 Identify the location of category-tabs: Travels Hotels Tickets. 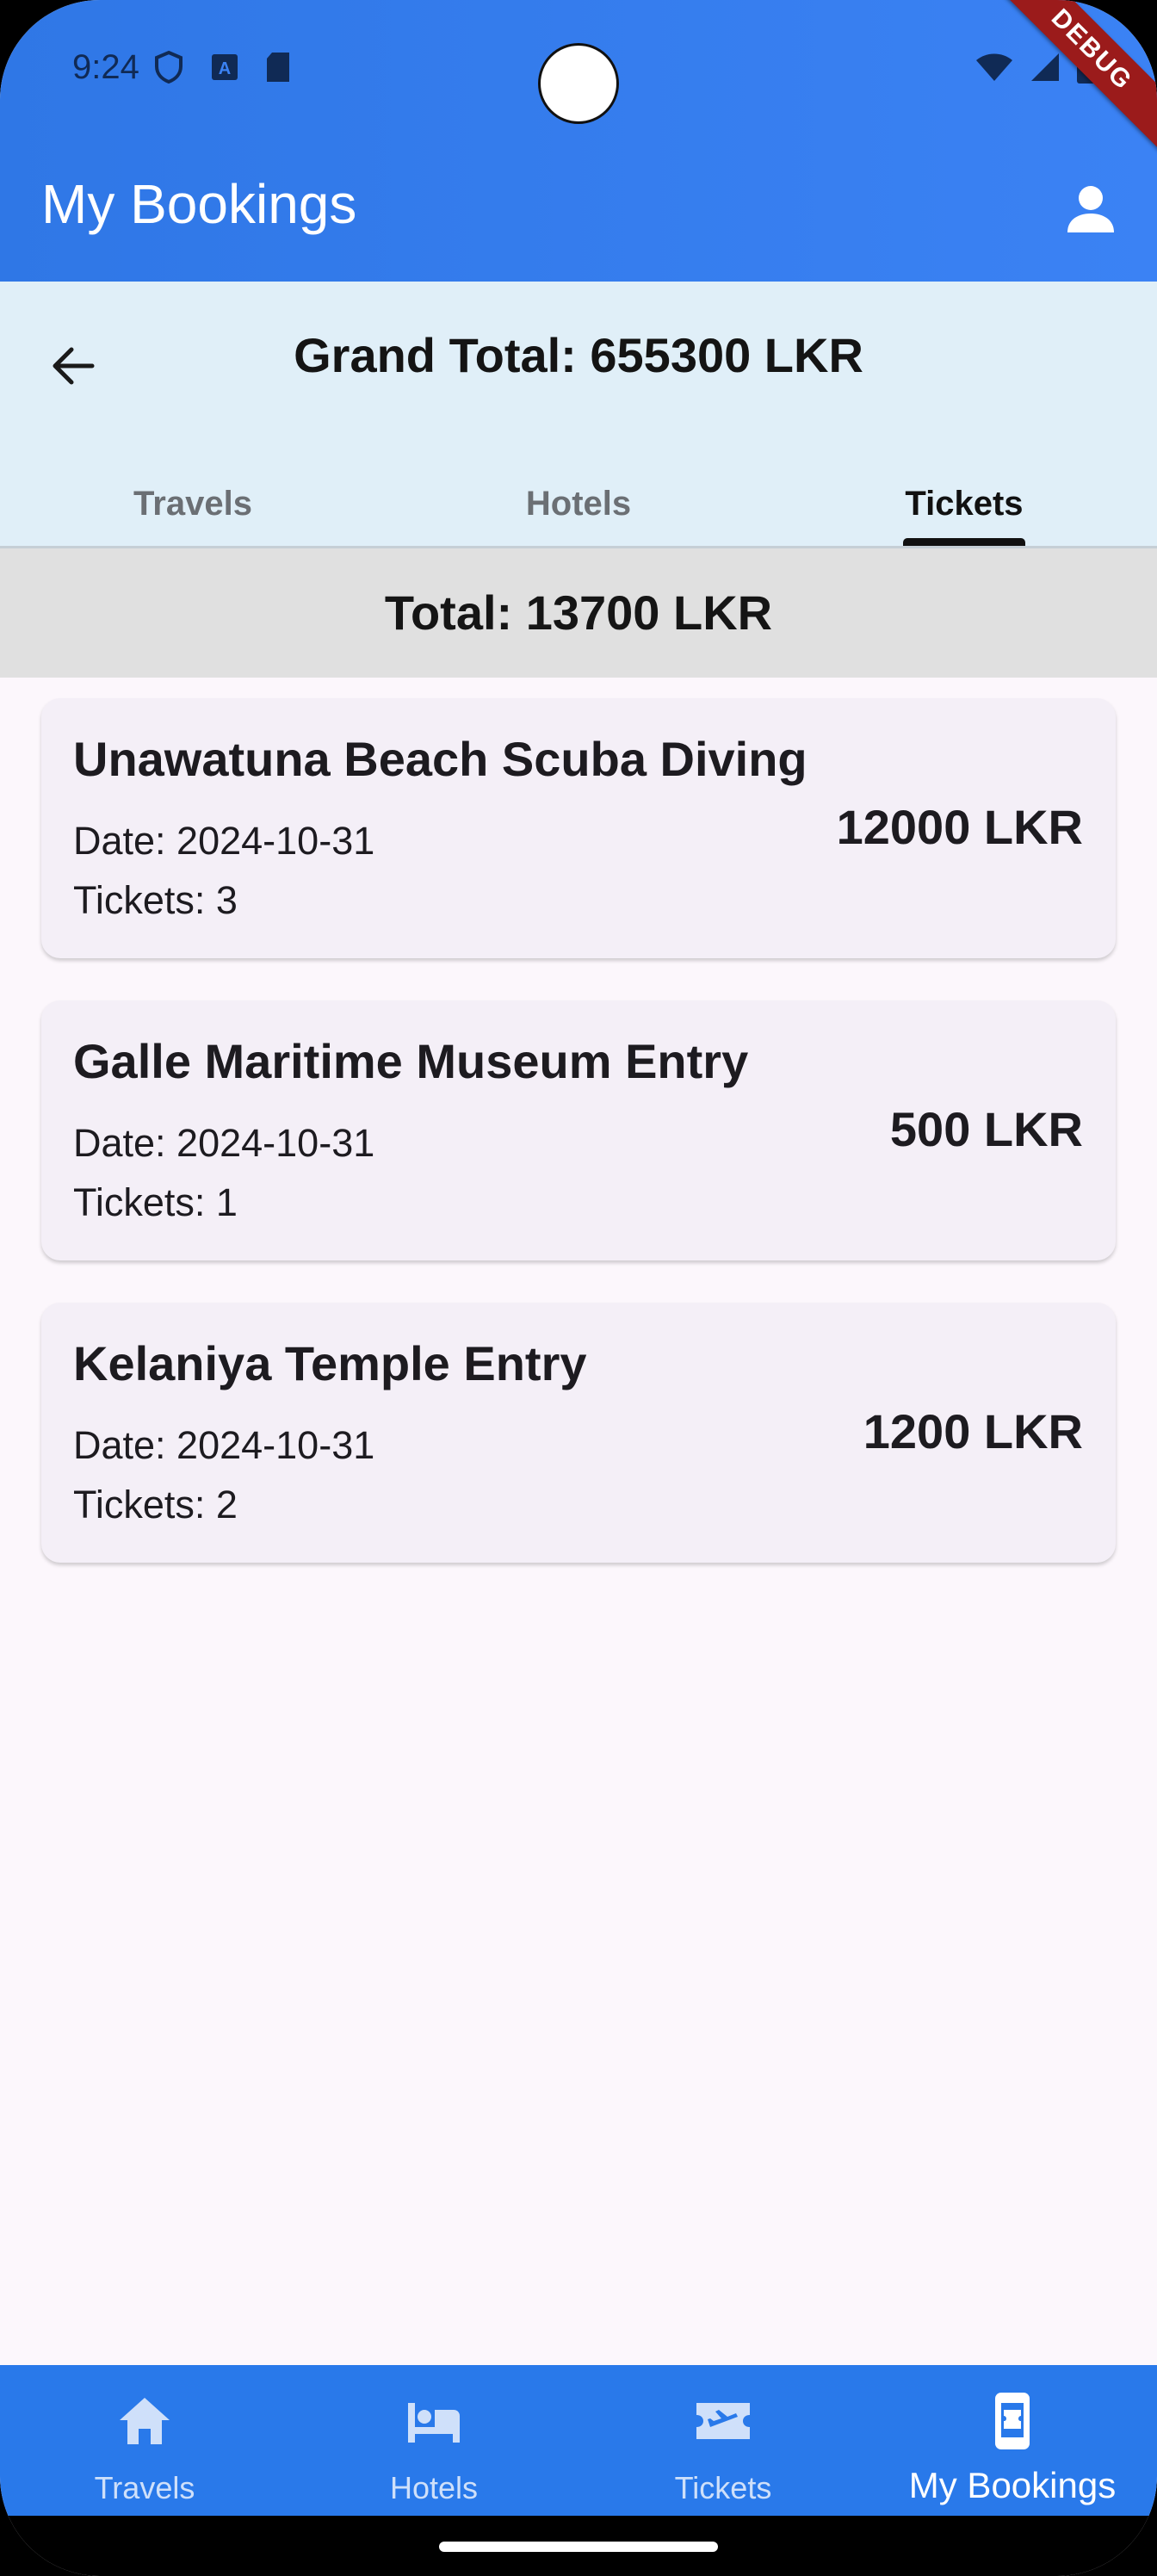
(579, 500).